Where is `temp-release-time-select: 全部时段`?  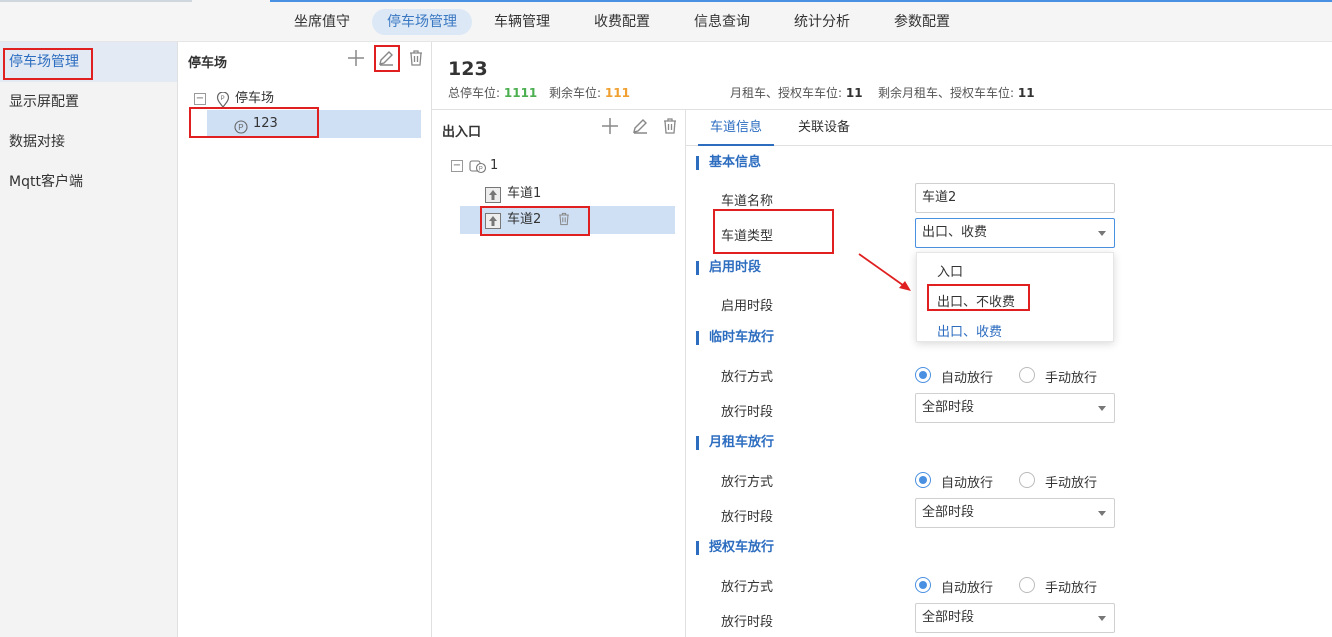
temp-release-time-select: 全部时段 is located at coordinates (1015, 408).